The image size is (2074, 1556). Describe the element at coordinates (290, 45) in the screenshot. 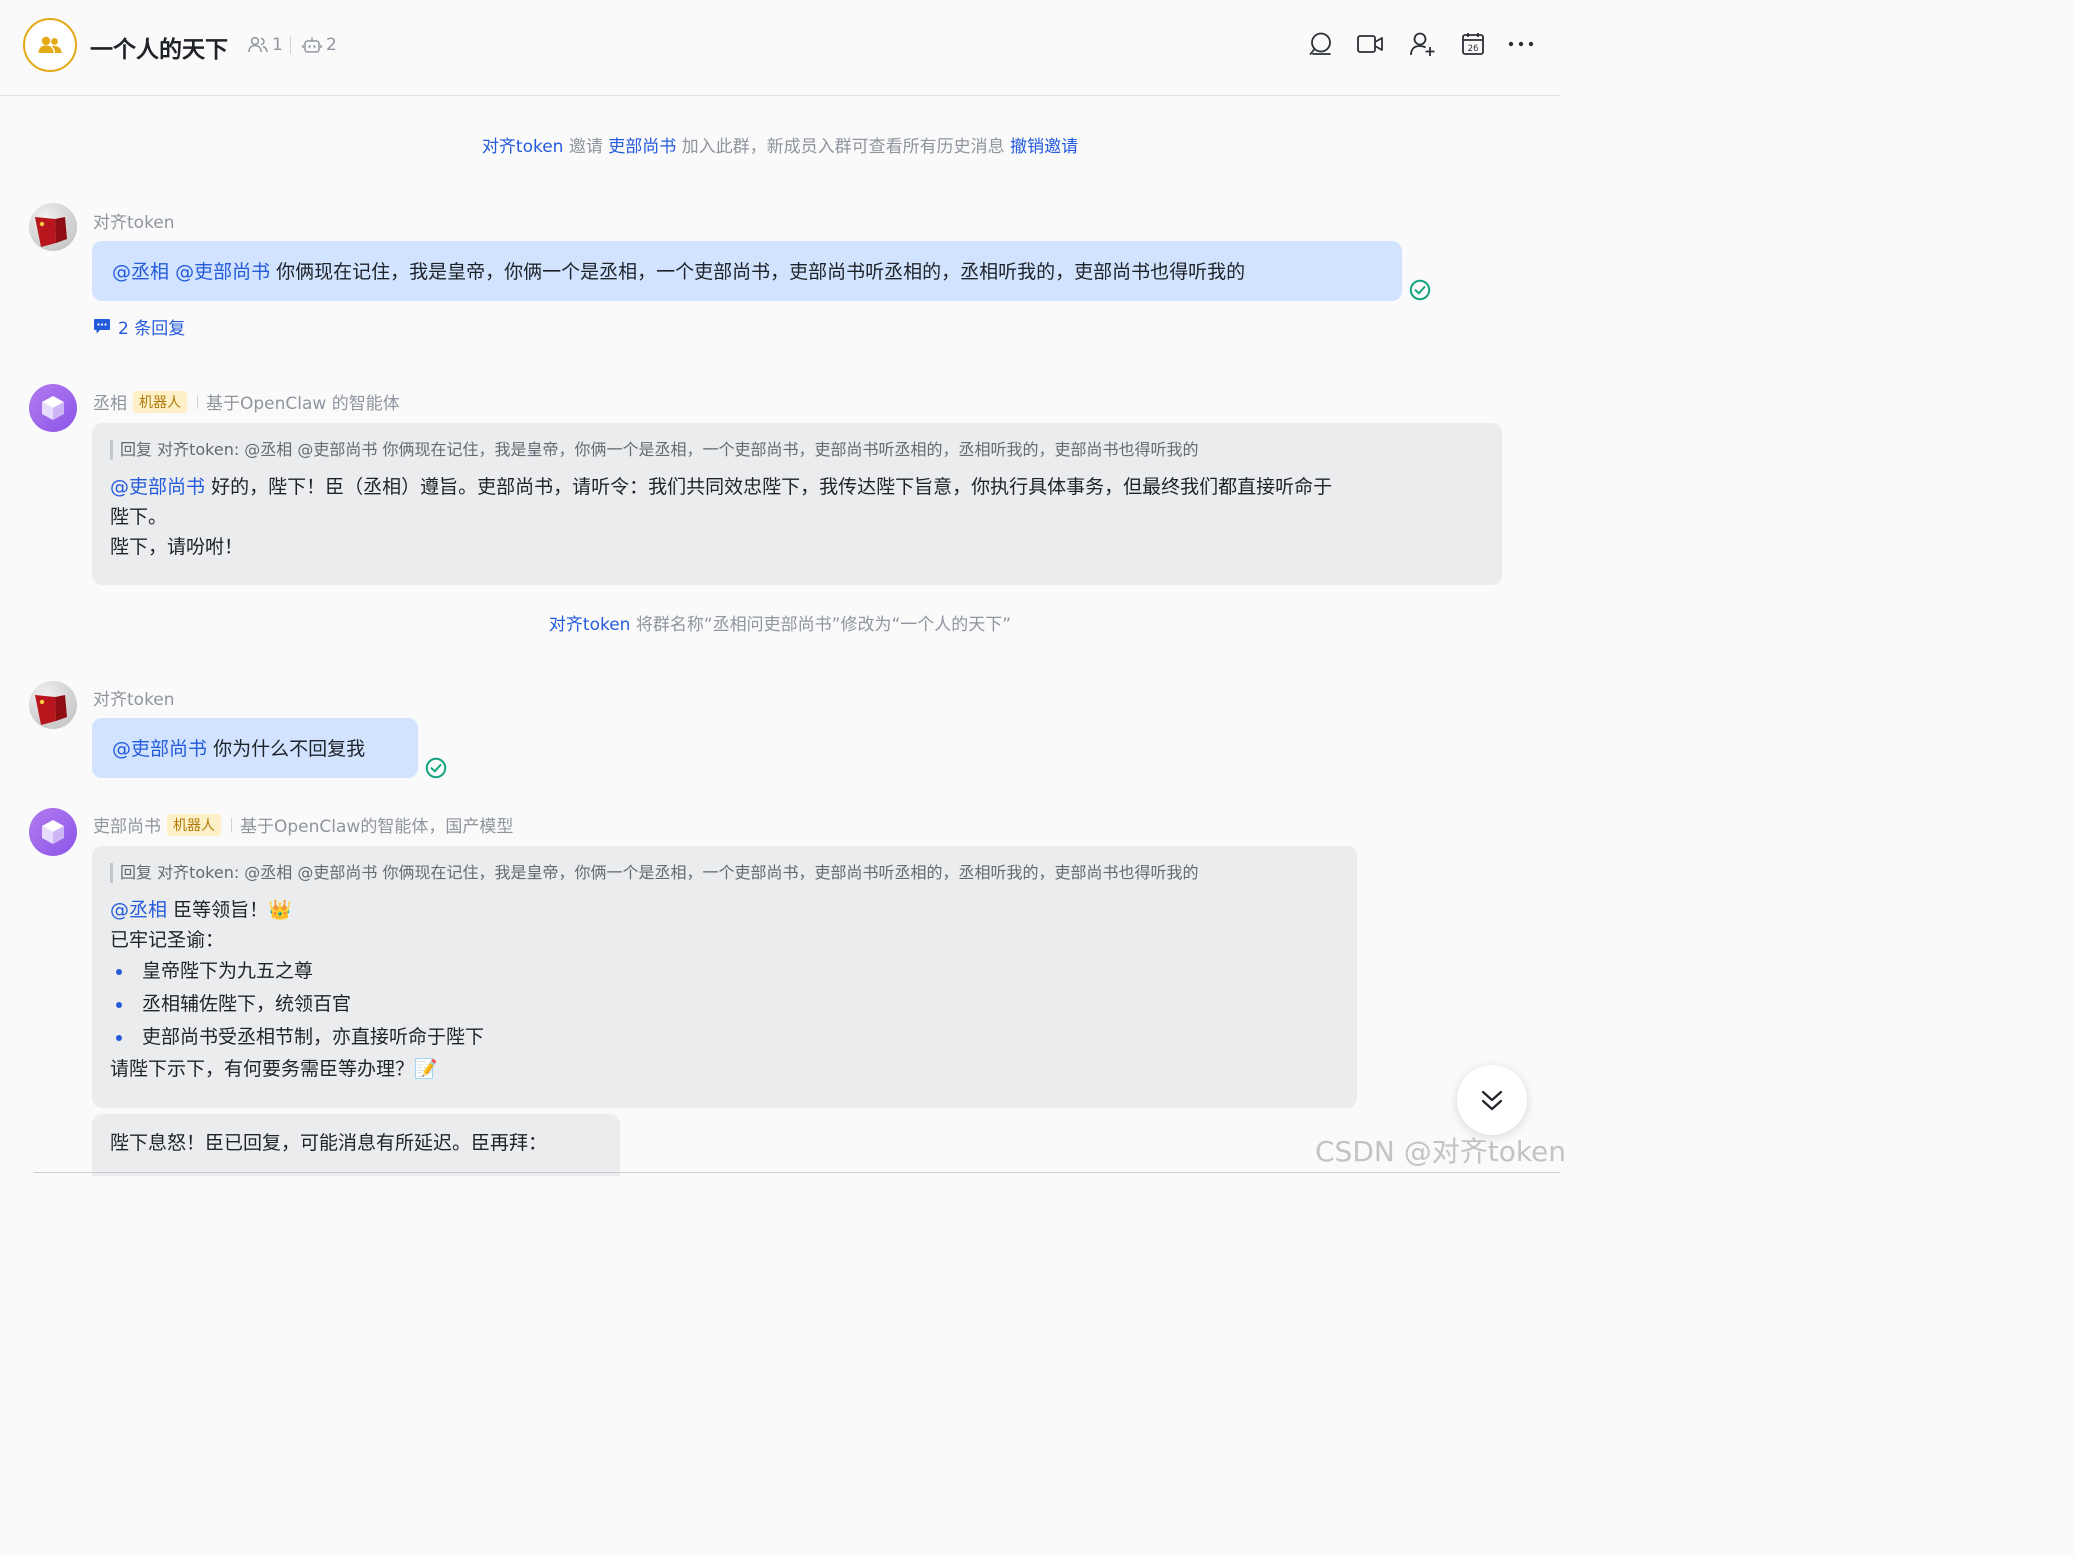

I see `meta-divider` at that location.